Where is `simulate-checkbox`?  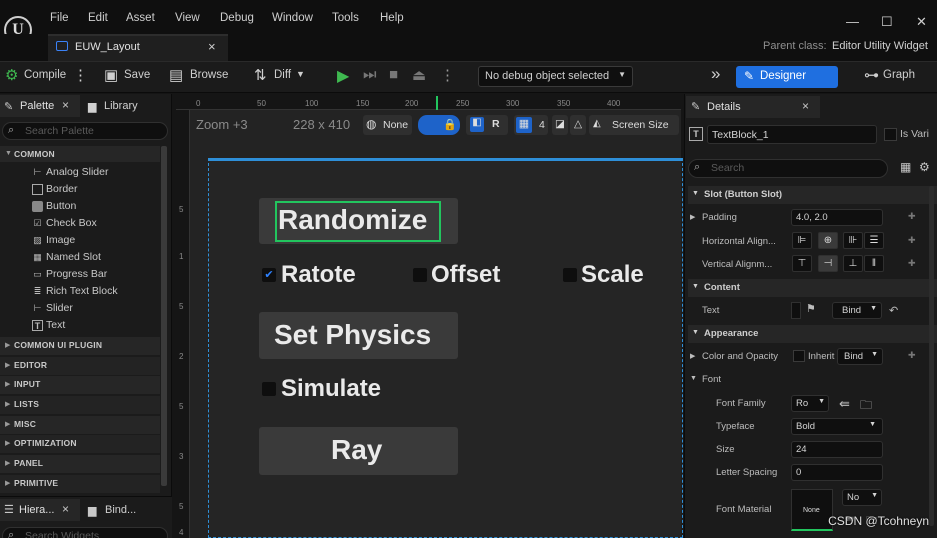 simulate-checkbox is located at coordinates (269, 389).